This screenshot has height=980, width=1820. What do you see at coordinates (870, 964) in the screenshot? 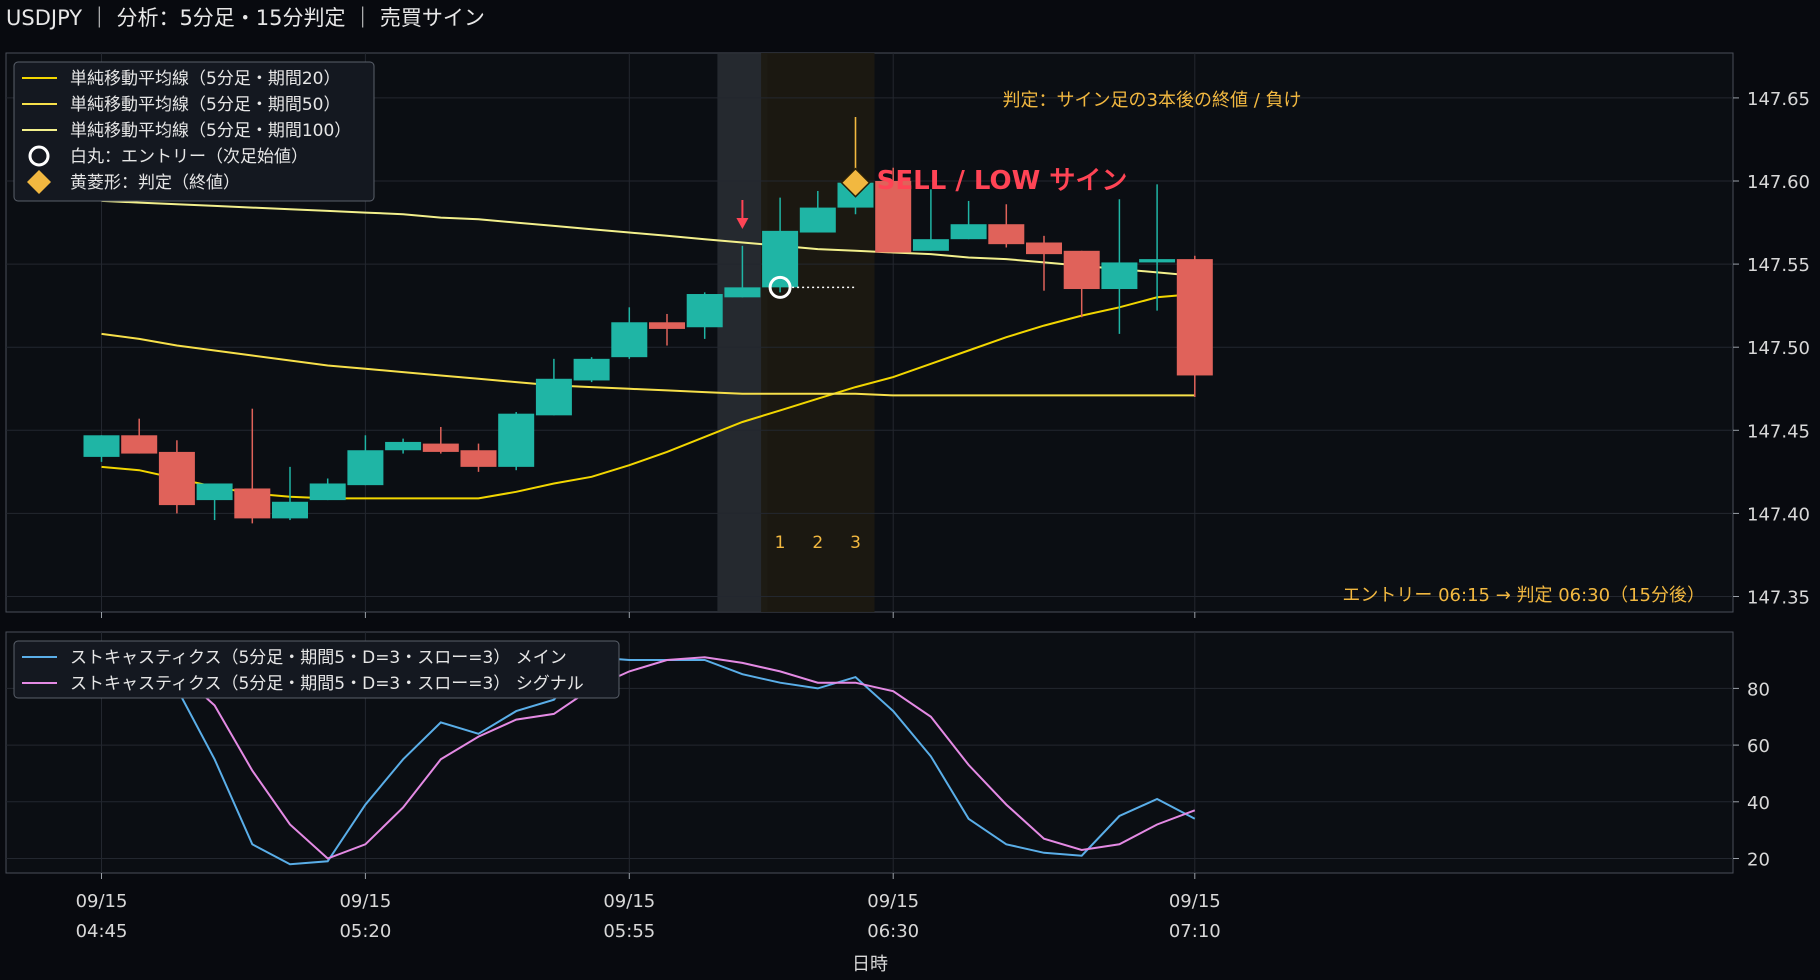
I see `x-axis-label: 日時` at bounding box center [870, 964].